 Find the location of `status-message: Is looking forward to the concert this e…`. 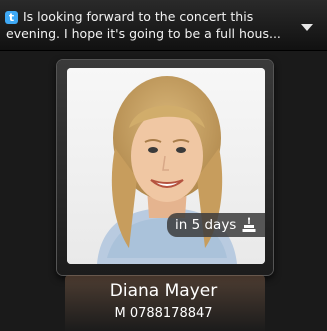

status-message: Is looking forward to the concert this e… is located at coordinates (143, 25).